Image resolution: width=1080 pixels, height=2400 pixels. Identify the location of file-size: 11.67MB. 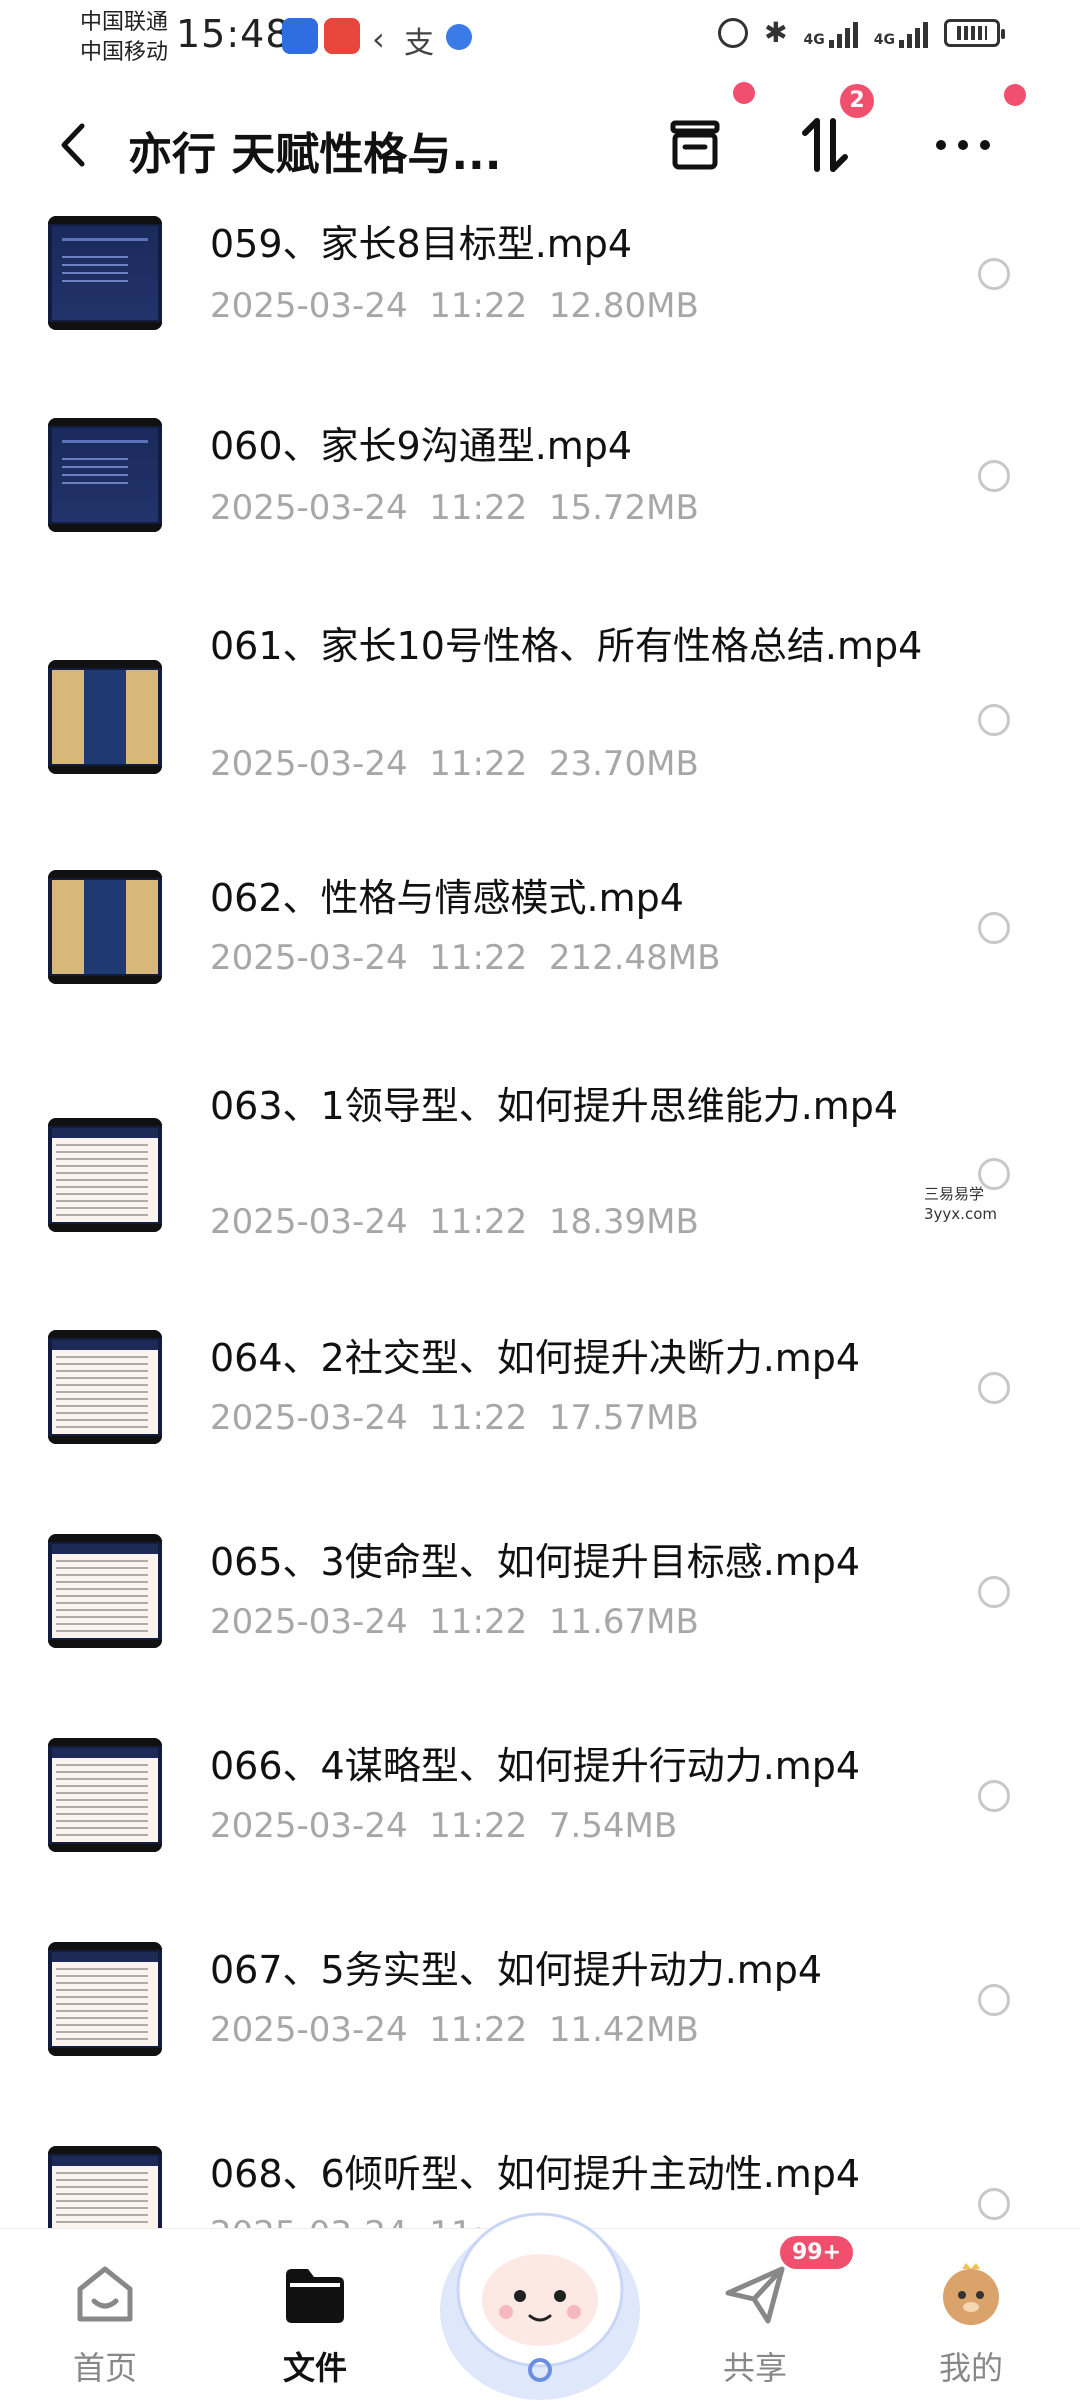
(623, 1622).